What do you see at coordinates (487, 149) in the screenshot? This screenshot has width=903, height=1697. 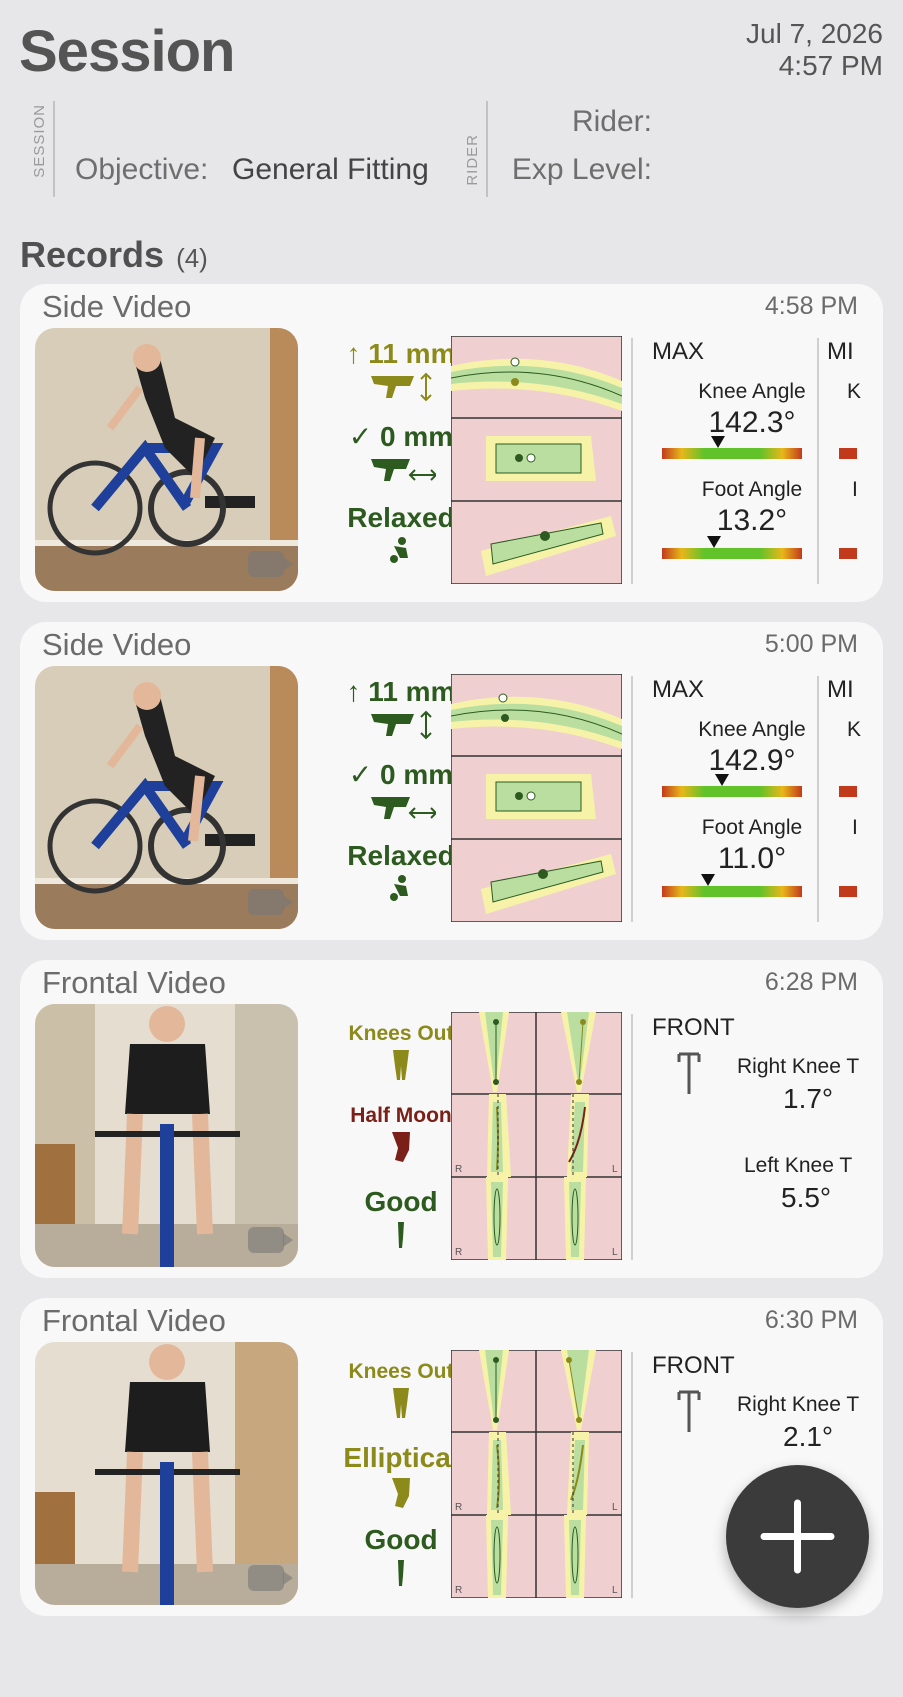 I see `rider-divider` at bounding box center [487, 149].